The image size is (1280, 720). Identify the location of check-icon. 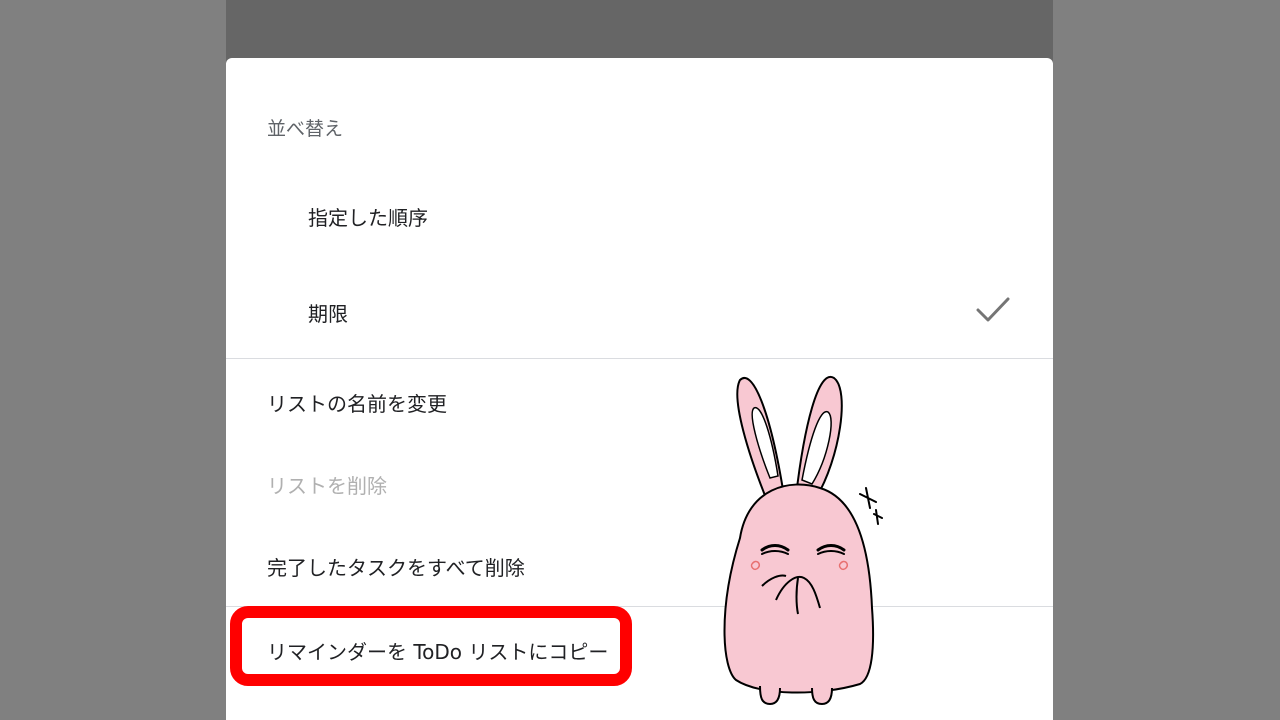
(993, 309).